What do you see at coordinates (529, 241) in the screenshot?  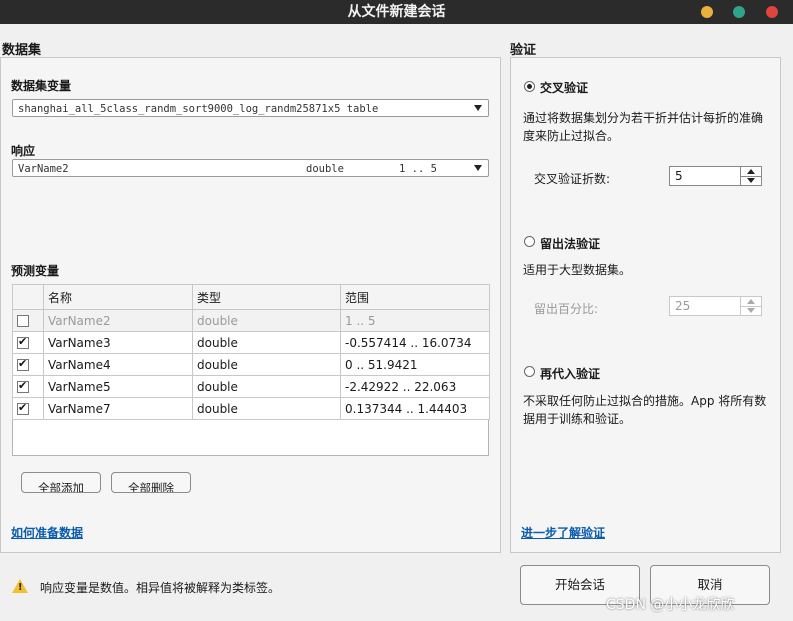 I see `holdout-radio` at bounding box center [529, 241].